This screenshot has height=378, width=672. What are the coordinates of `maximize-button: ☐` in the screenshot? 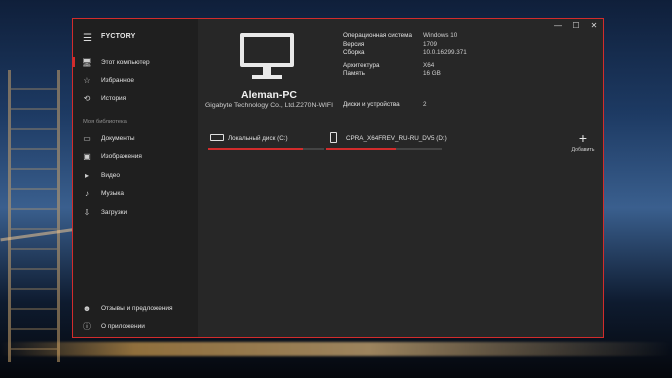 It's located at (576, 26).